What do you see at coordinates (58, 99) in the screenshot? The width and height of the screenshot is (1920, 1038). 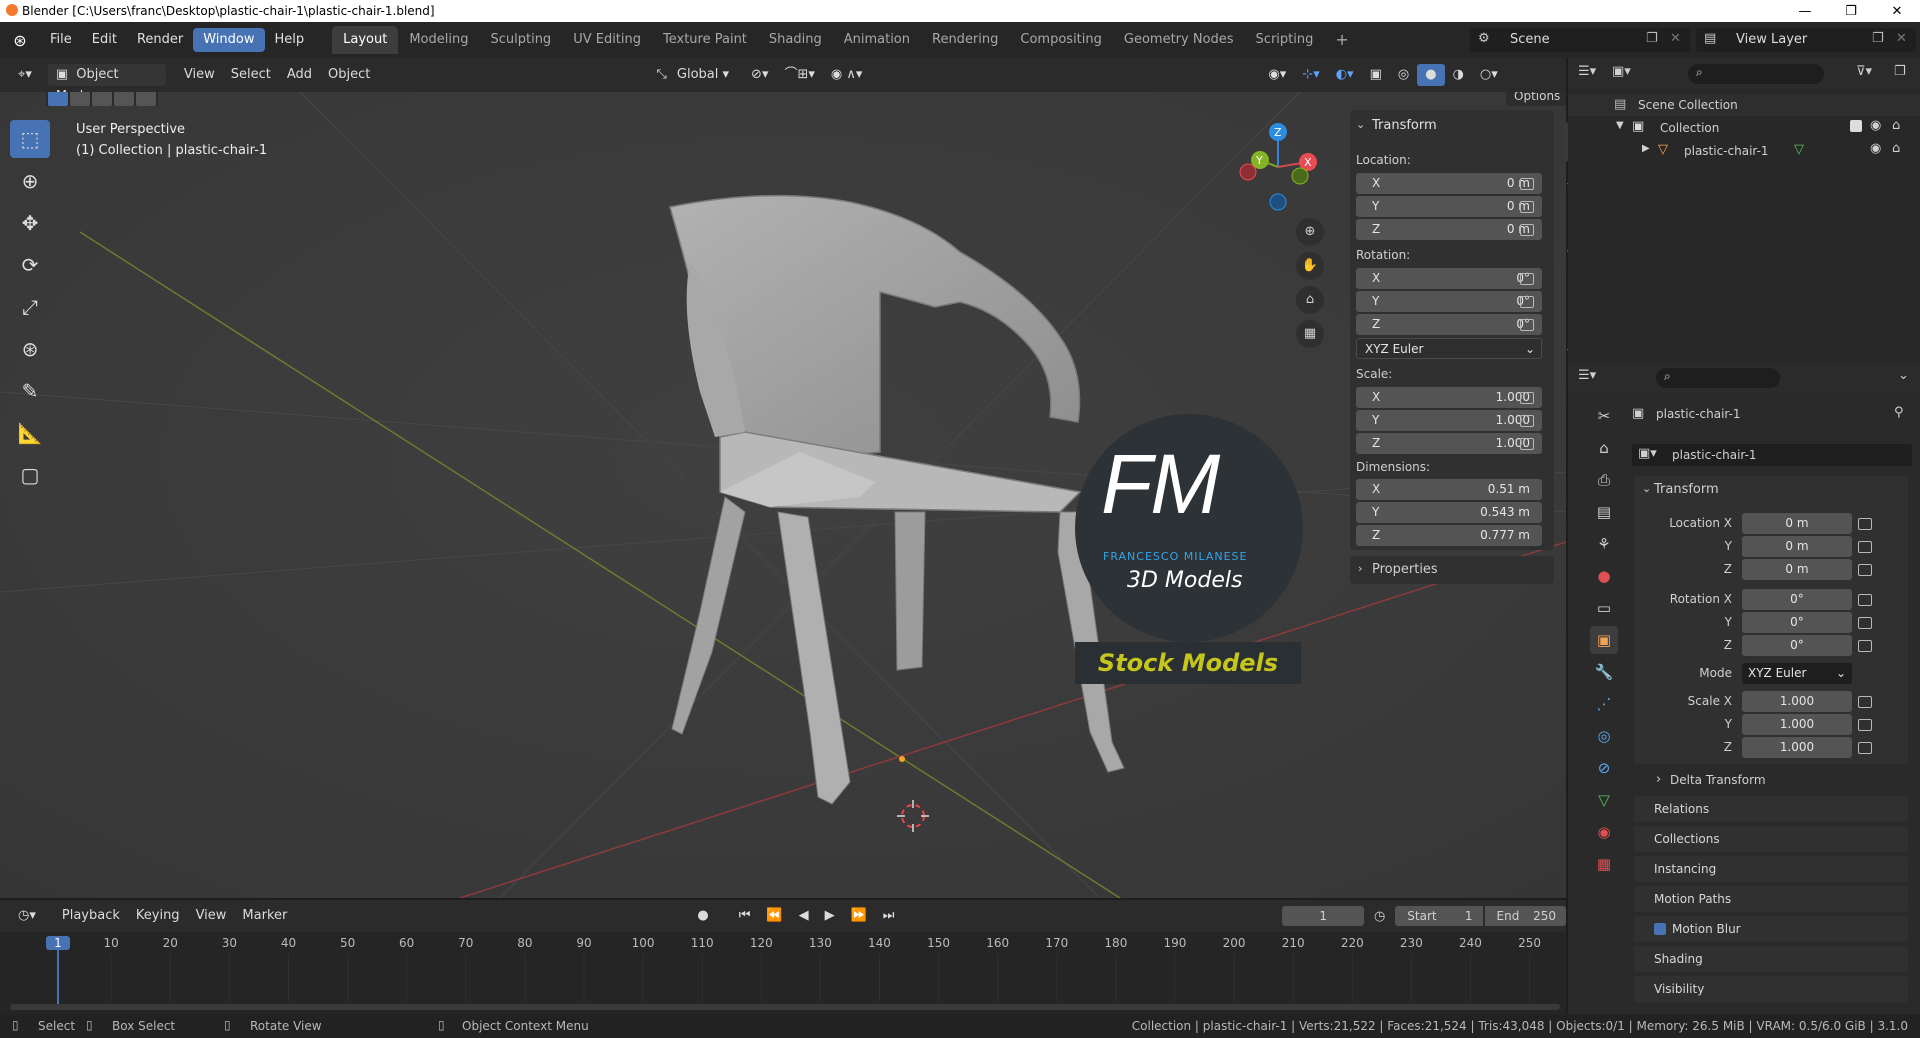 I see `select-new-icon` at bounding box center [58, 99].